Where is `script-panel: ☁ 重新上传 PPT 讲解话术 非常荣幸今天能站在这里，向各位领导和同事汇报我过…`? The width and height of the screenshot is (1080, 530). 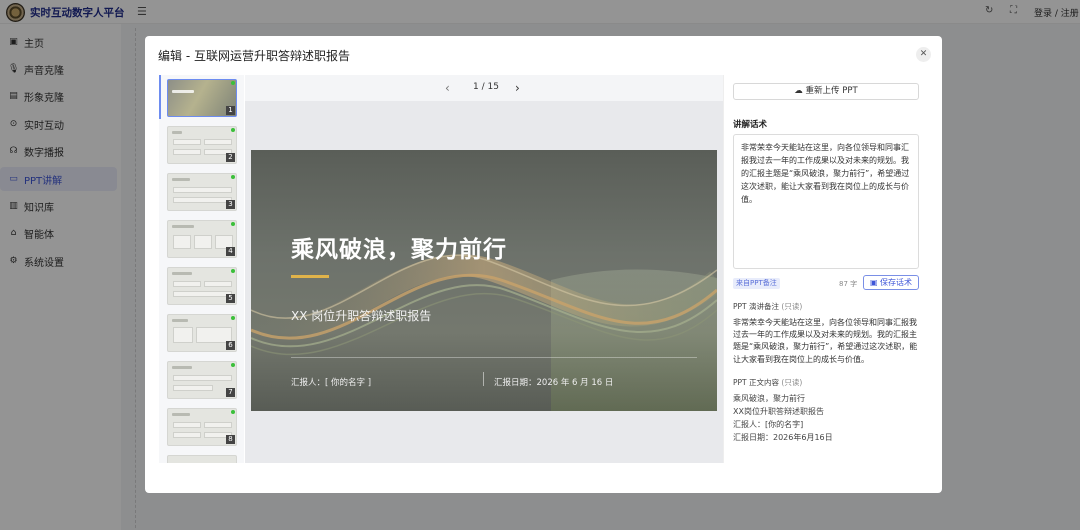
script-panel: ☁ 重新上传 PPT 讲解话术 非常荣幸今天能站在这里，向各位领导和同事汇报我过… is located at coordinates (825, 269).